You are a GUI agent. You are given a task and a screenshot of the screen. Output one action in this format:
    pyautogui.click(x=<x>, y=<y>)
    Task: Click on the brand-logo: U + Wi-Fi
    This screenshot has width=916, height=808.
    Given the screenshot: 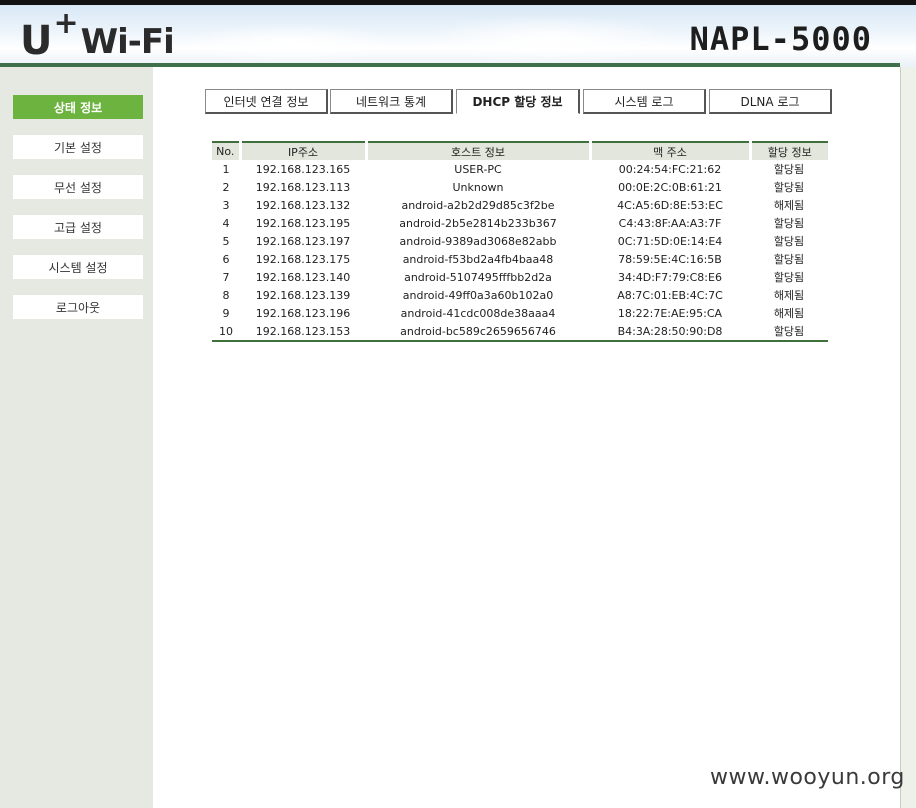 What is the action you would take?
    pyautogui.click(x=97, y=35)
    